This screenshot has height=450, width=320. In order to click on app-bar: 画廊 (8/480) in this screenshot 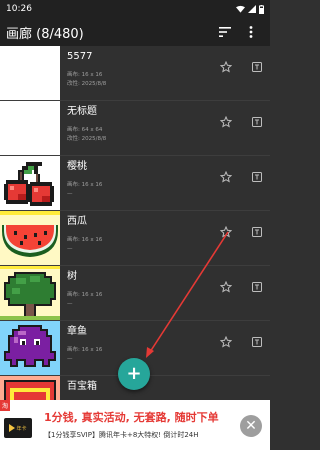, I will do `click(135, 32)`.